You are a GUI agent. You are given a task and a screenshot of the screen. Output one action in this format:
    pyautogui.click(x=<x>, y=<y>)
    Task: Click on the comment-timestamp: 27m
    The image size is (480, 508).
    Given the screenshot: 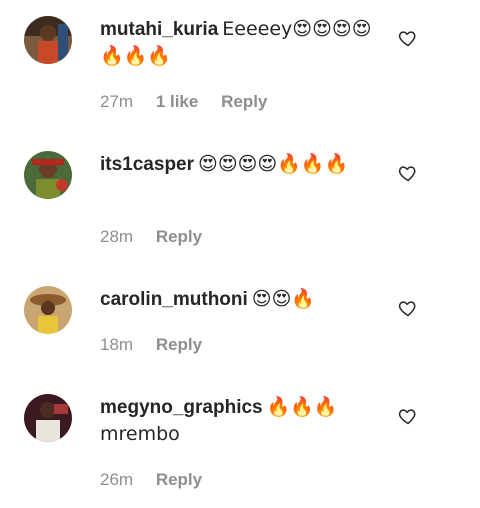 What is the action you would take?
    pyautogui.click(x=117, y=101)
    